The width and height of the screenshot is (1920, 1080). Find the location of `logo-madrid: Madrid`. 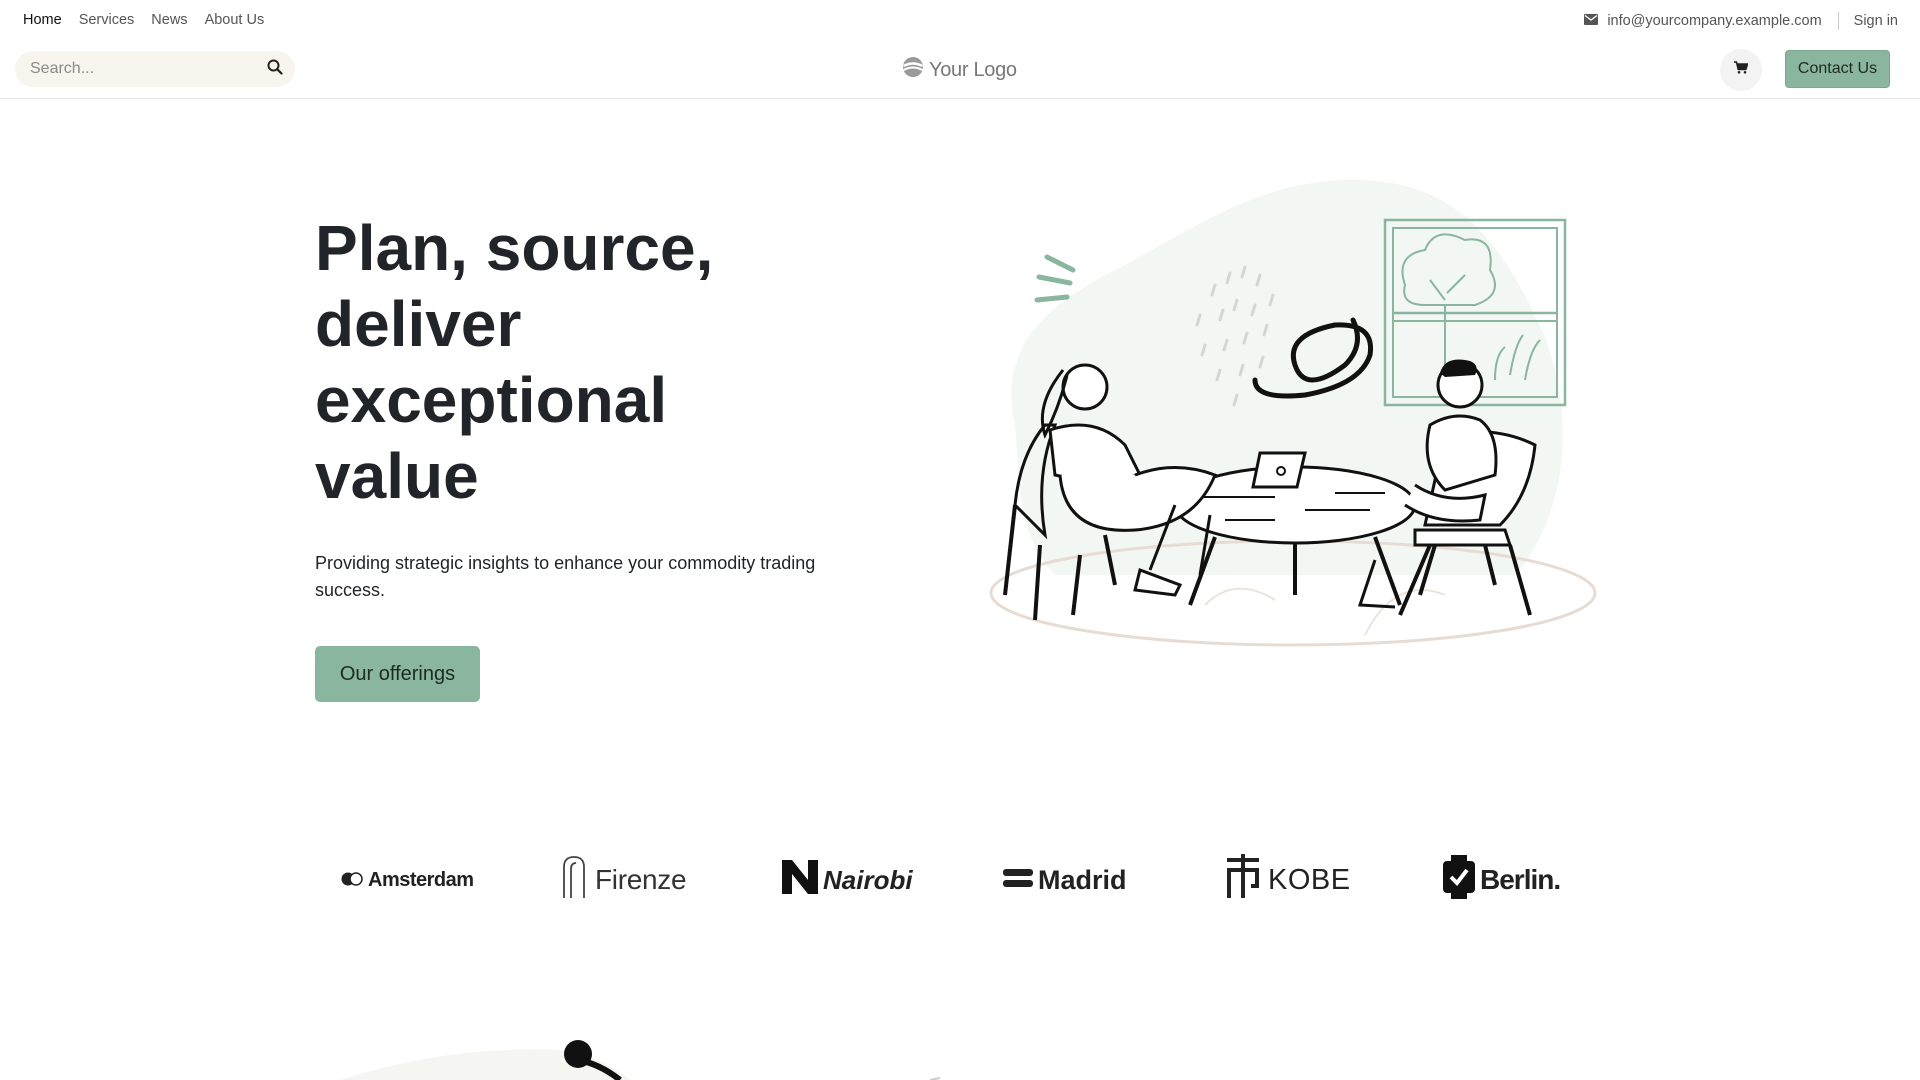

logo-madrid: Madrid is located at coordinates (1065, 880).